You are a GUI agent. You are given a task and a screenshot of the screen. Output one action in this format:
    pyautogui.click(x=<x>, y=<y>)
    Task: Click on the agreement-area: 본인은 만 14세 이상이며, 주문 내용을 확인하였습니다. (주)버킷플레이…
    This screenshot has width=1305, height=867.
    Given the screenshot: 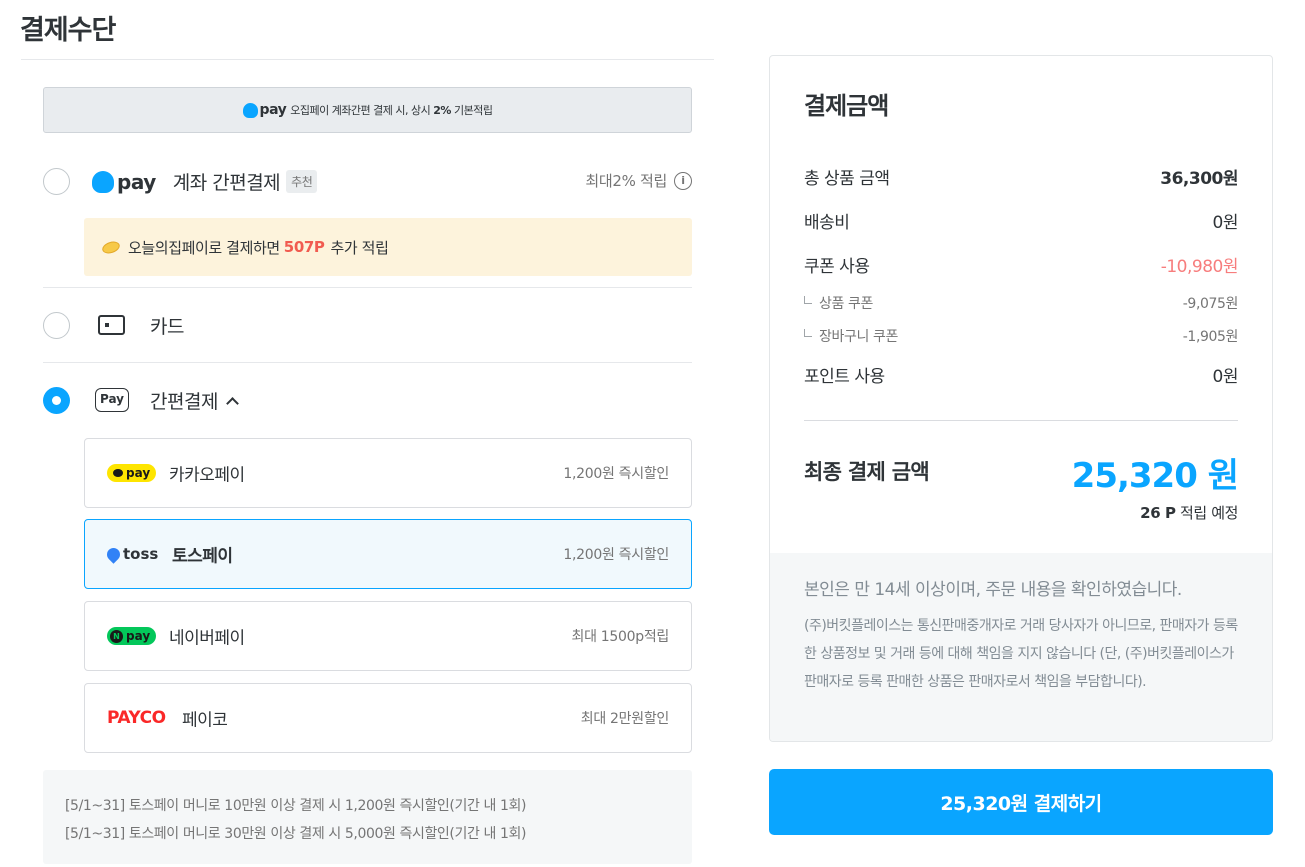 What is the action you would take?
    pyautogui.click(x=1021, y=647)
    